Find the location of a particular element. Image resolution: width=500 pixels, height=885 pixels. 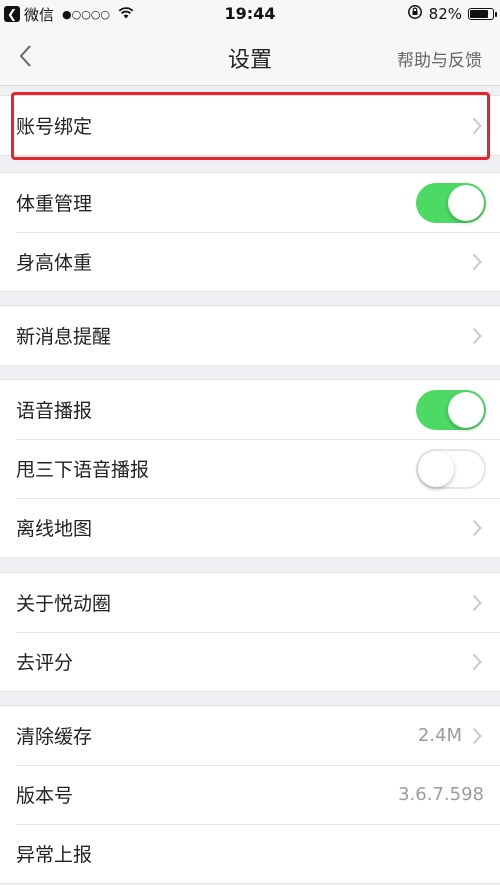

row-label: 异常上报 is located at coordinates (54, 855).